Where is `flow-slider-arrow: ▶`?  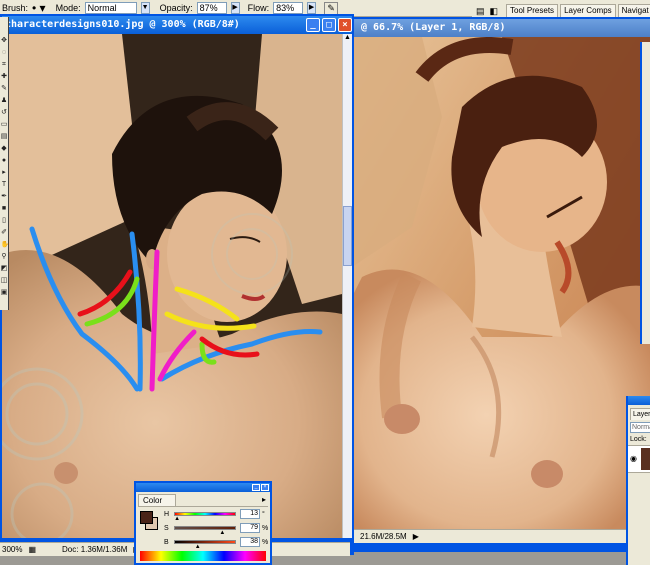 flow-slider-arrow: ▶ is located at coordinates (312, 8).